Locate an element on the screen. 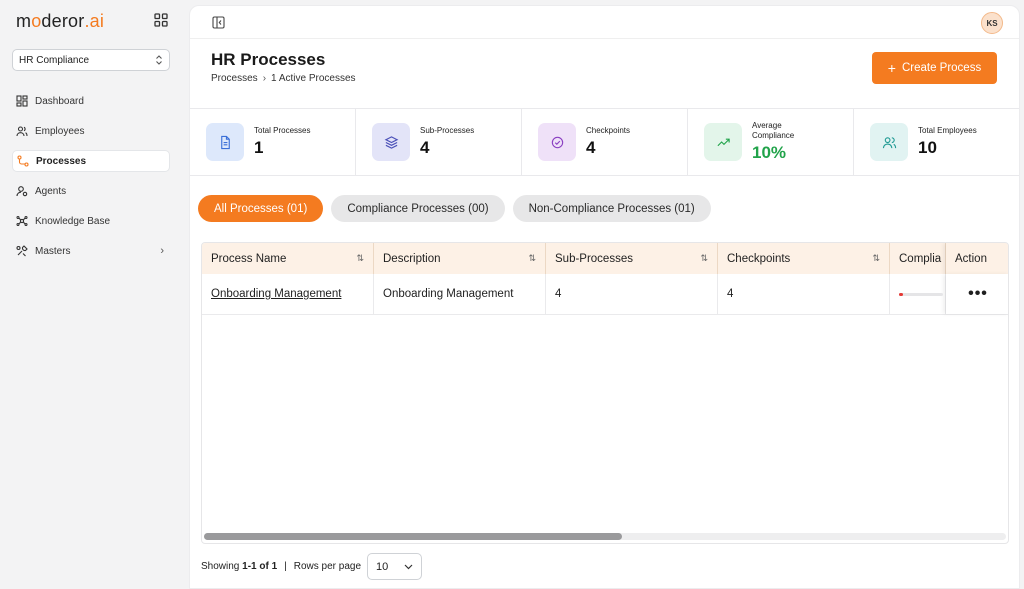  horizontal-scrollbar is located at coordinates (605, 536).